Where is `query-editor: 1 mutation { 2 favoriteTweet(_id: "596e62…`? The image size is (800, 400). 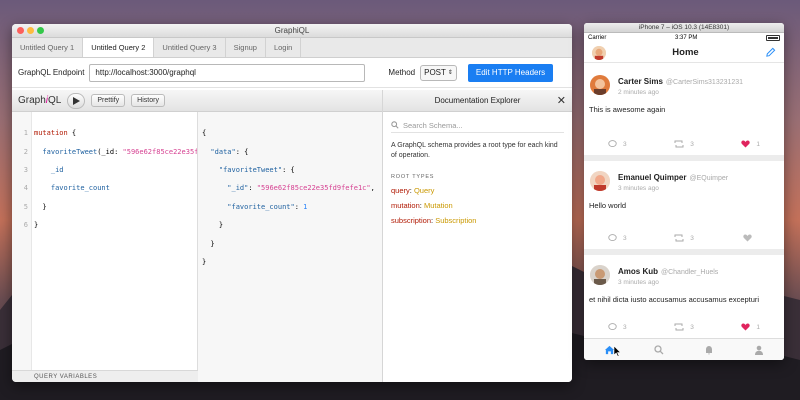 query-editor: 1 mutation { 2 favoriteTweet(_id: "596e62… is located at coordinates (105, 241).